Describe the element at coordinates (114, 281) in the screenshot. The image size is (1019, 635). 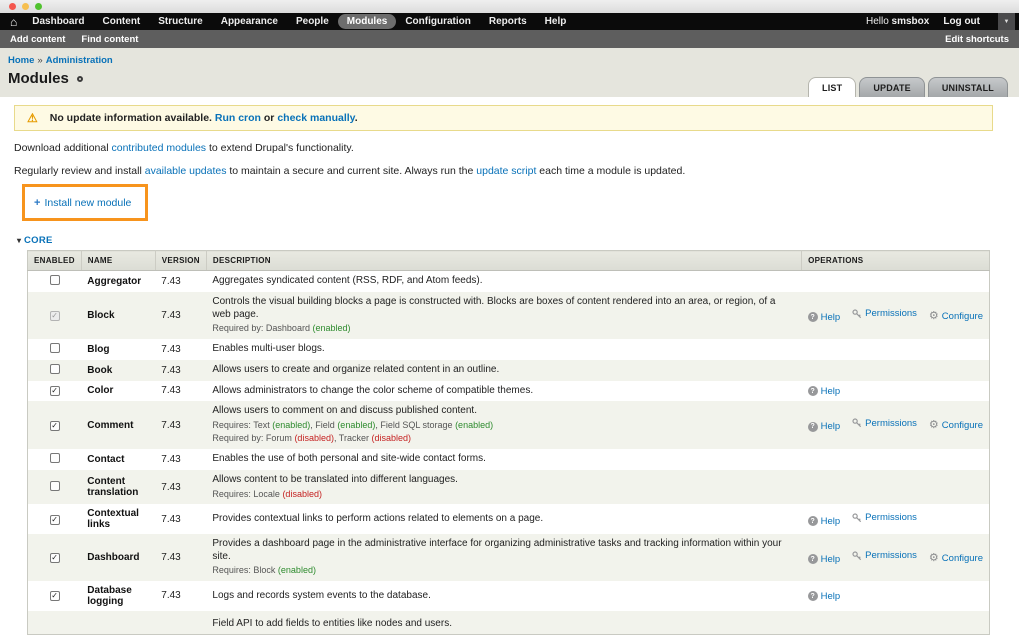
I see `module-name: Aggregator` at that location.